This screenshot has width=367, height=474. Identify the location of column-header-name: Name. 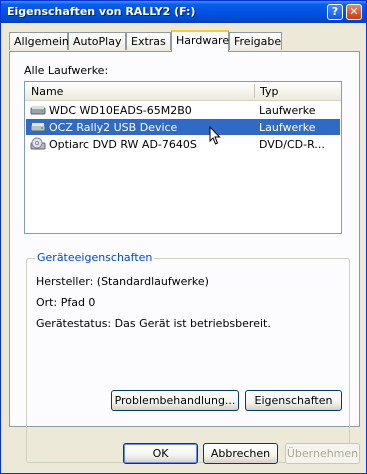
(47, 91).